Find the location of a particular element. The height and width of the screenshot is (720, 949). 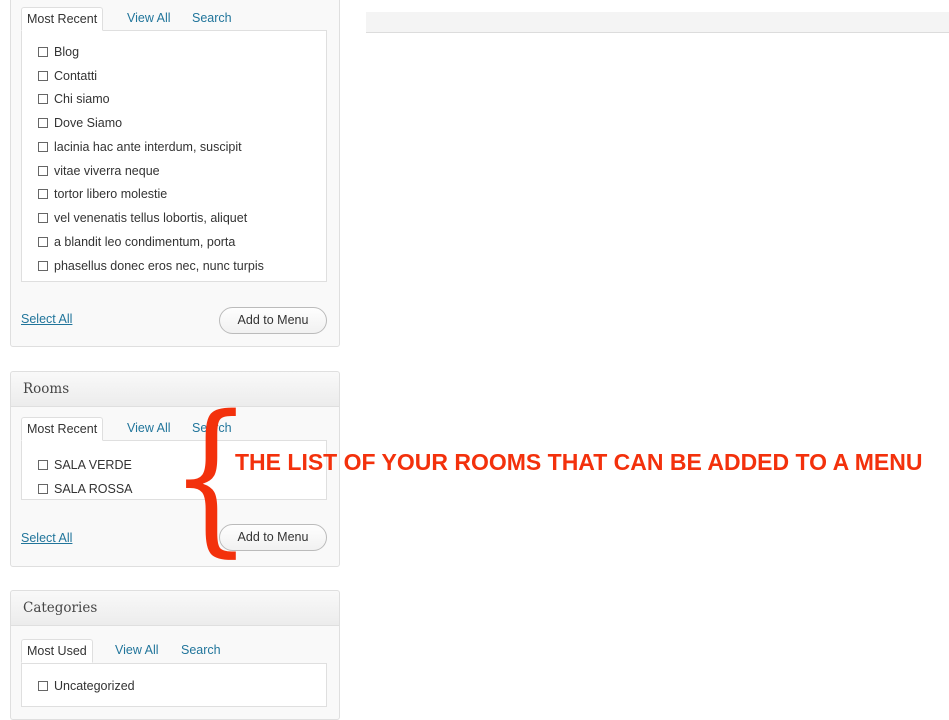

list-item: Uncategorized is located at coordinates (86, 686).